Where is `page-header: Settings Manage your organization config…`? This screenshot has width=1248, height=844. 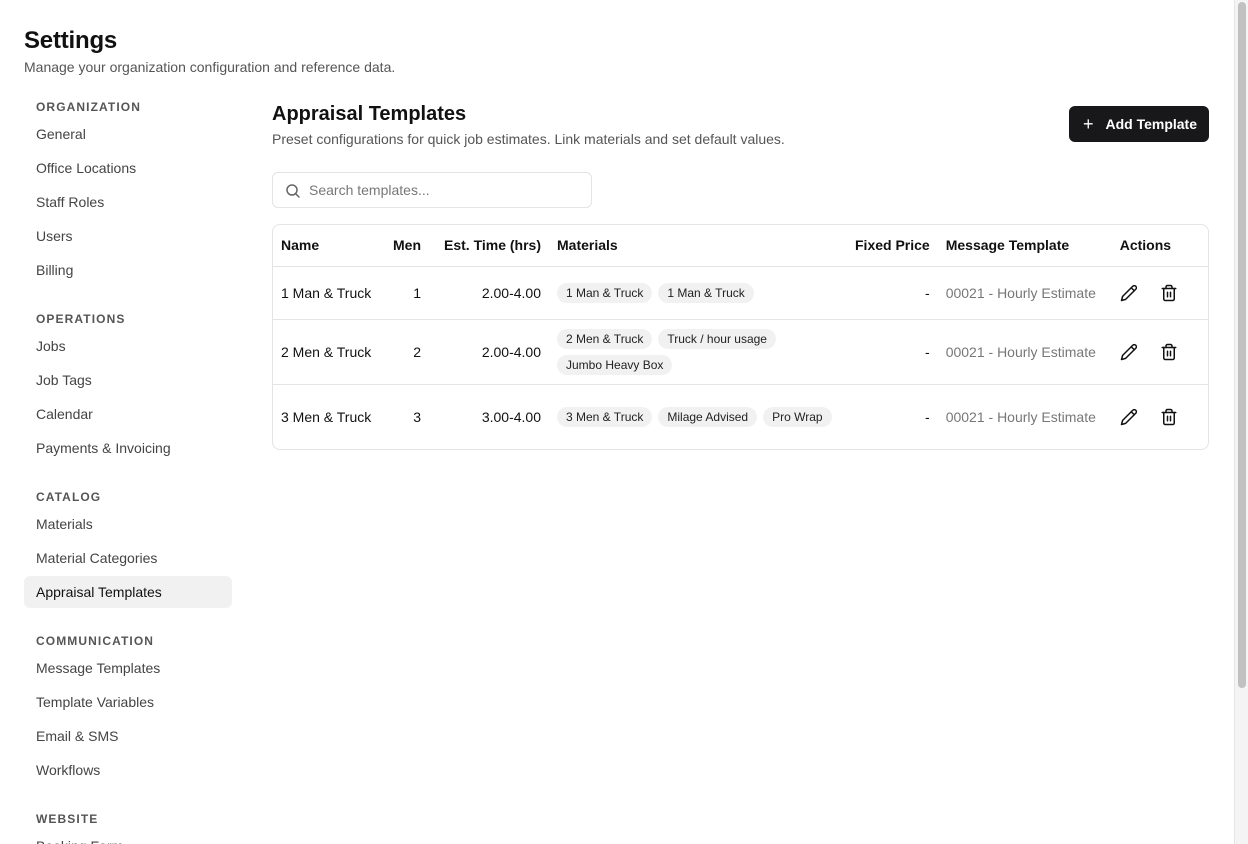 page-header: Settings Manage your organization config… is located at coordinates (209, 51).